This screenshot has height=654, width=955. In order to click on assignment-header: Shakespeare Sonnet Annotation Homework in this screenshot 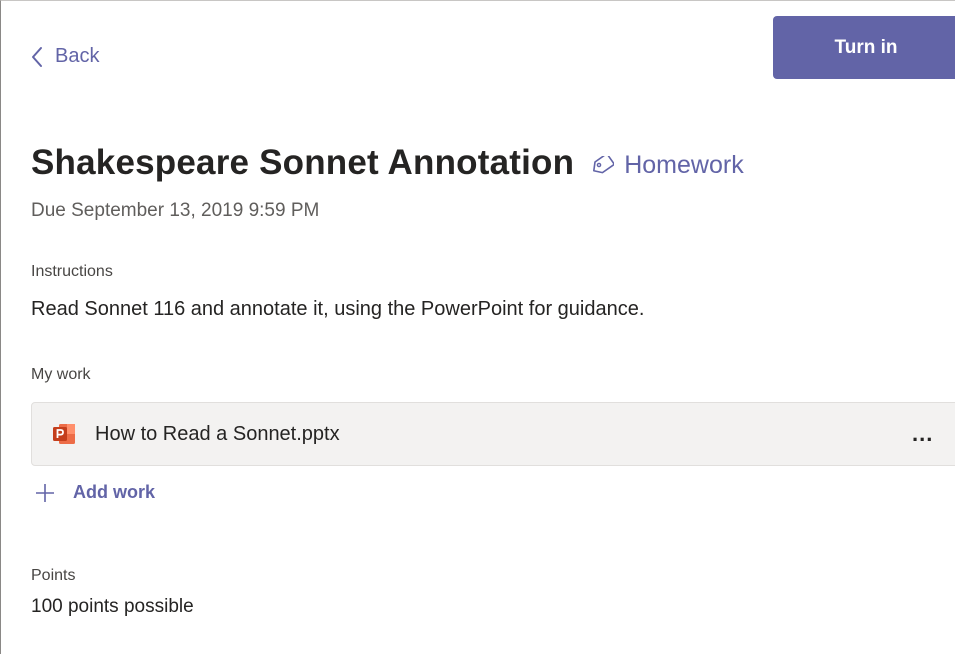, I will do `click(387, 163)`.